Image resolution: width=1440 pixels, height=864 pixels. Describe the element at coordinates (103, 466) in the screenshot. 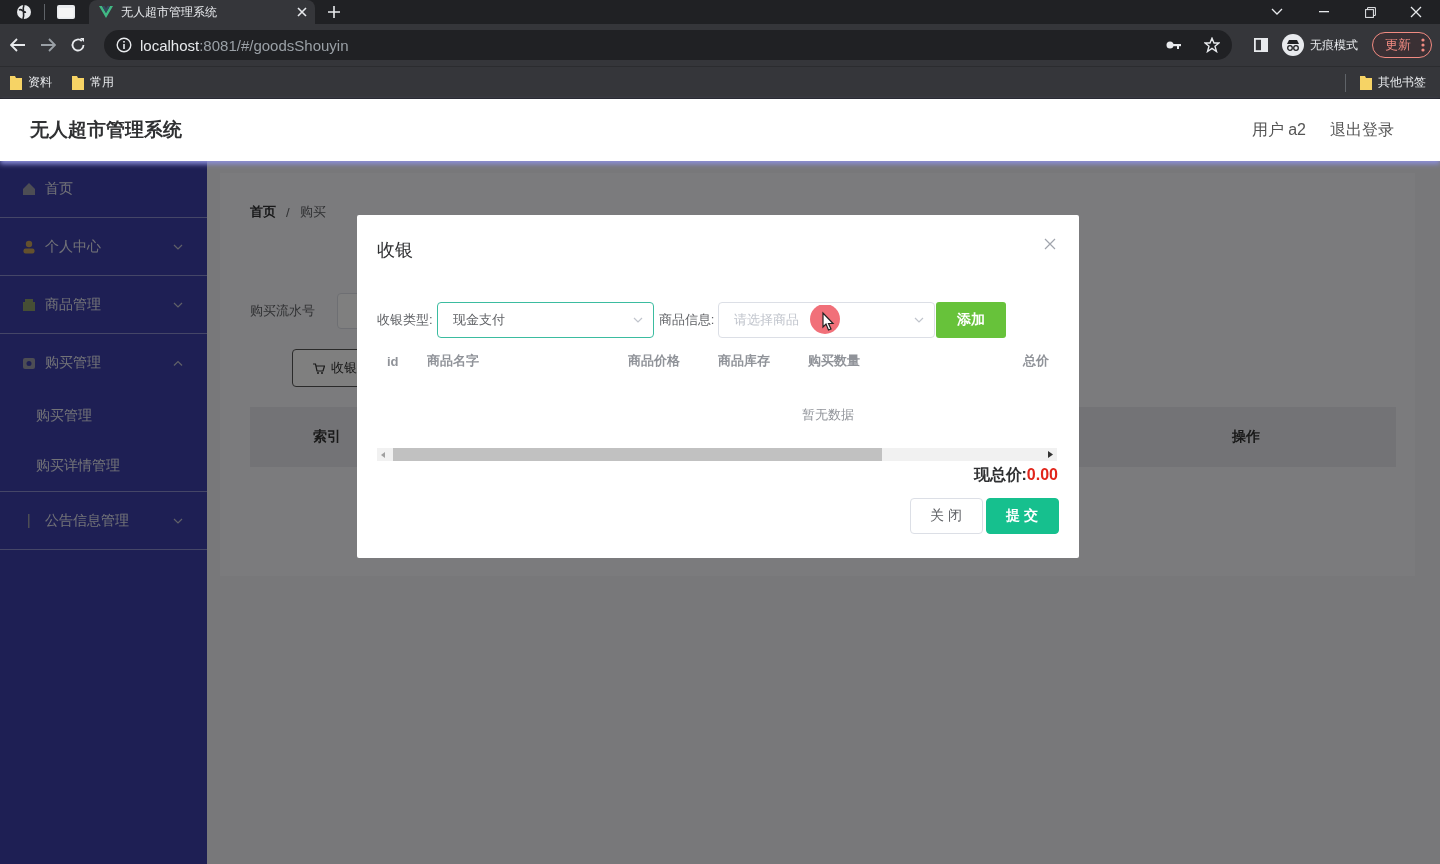

I see `sidebar-subitem: 购买详情管理` at that location.